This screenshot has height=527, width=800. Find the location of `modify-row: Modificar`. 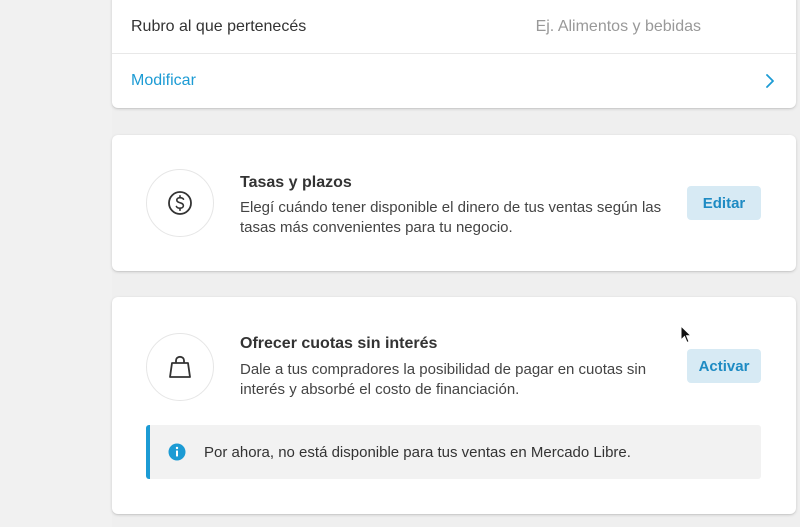

modify-row: Modificar is located at coordinates (454, 81).